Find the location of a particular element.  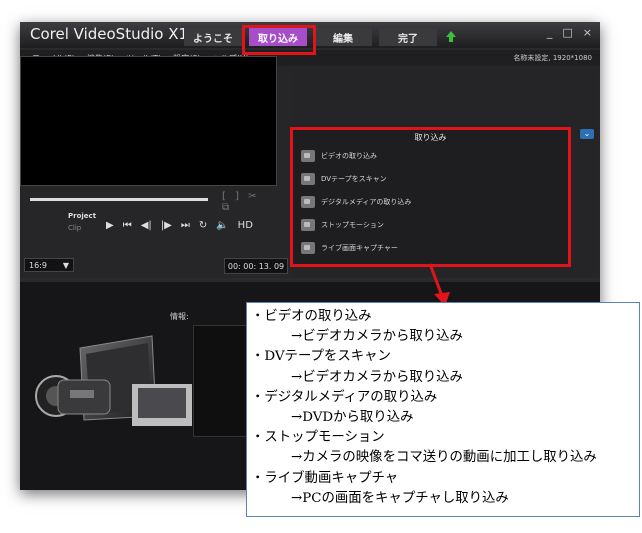

repeat-icon: ↻ is located at coordinates (203, 225).